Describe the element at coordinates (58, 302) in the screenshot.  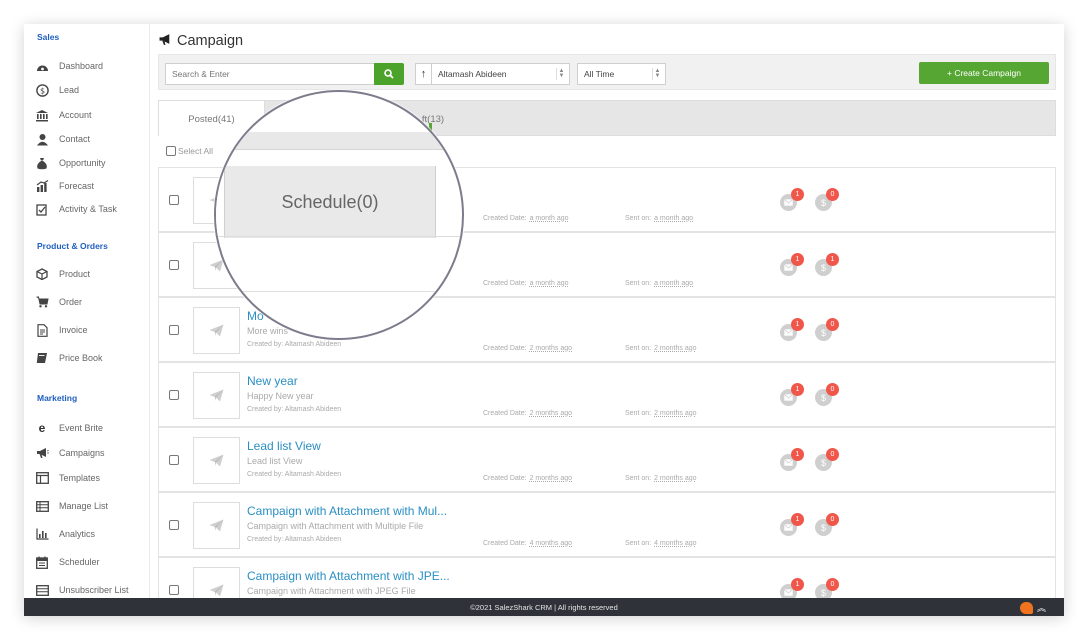
I see `sidebar-item-order: Order` at that location.